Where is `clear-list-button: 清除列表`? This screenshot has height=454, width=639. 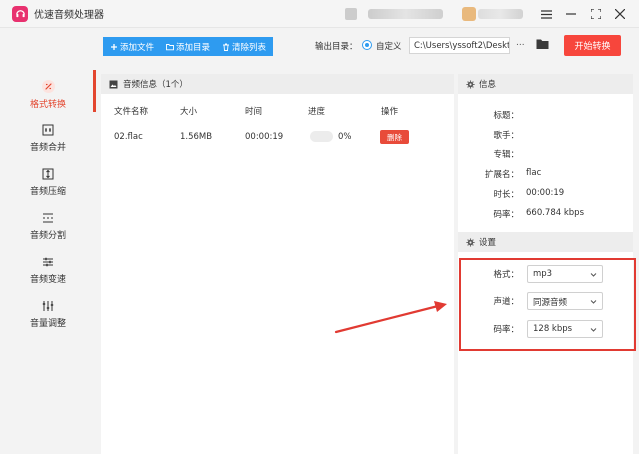
clear-list-button: 清除列表 is located at coordinates (244, 47).